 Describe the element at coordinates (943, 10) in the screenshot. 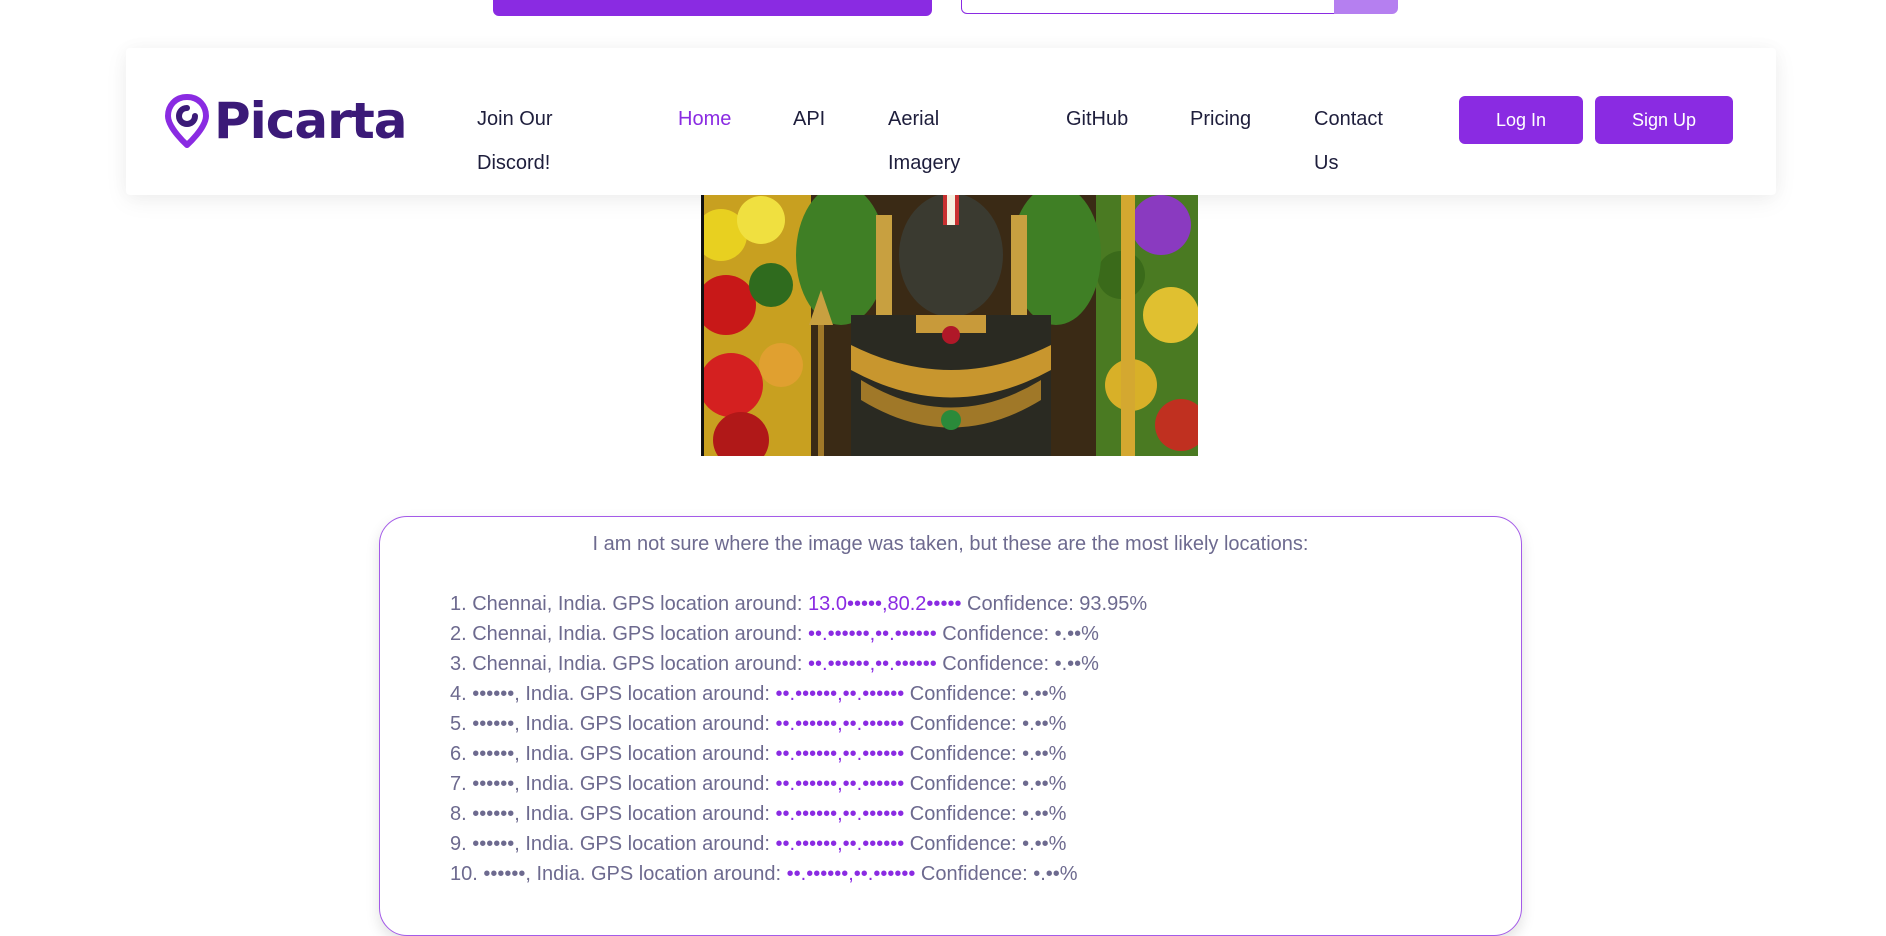

I see `upload-controls` at that location.